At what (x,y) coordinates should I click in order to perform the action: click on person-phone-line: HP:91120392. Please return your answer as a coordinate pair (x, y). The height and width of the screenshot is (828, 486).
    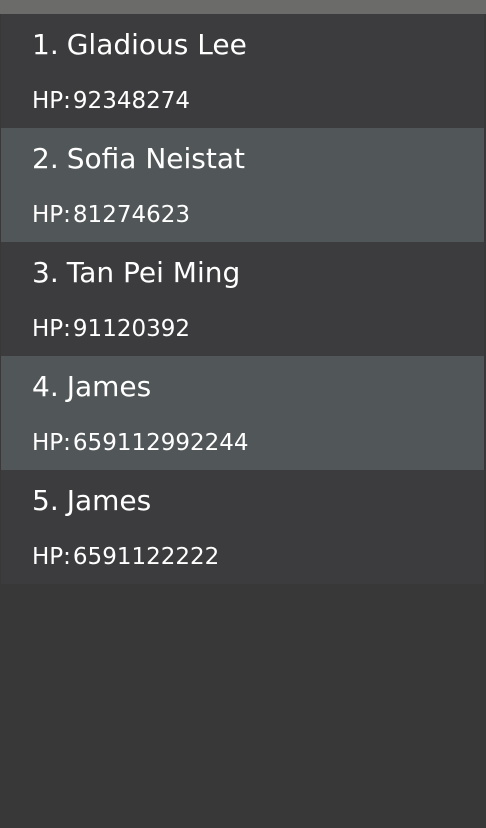
    Looking at the image, I should click on (111, 329).